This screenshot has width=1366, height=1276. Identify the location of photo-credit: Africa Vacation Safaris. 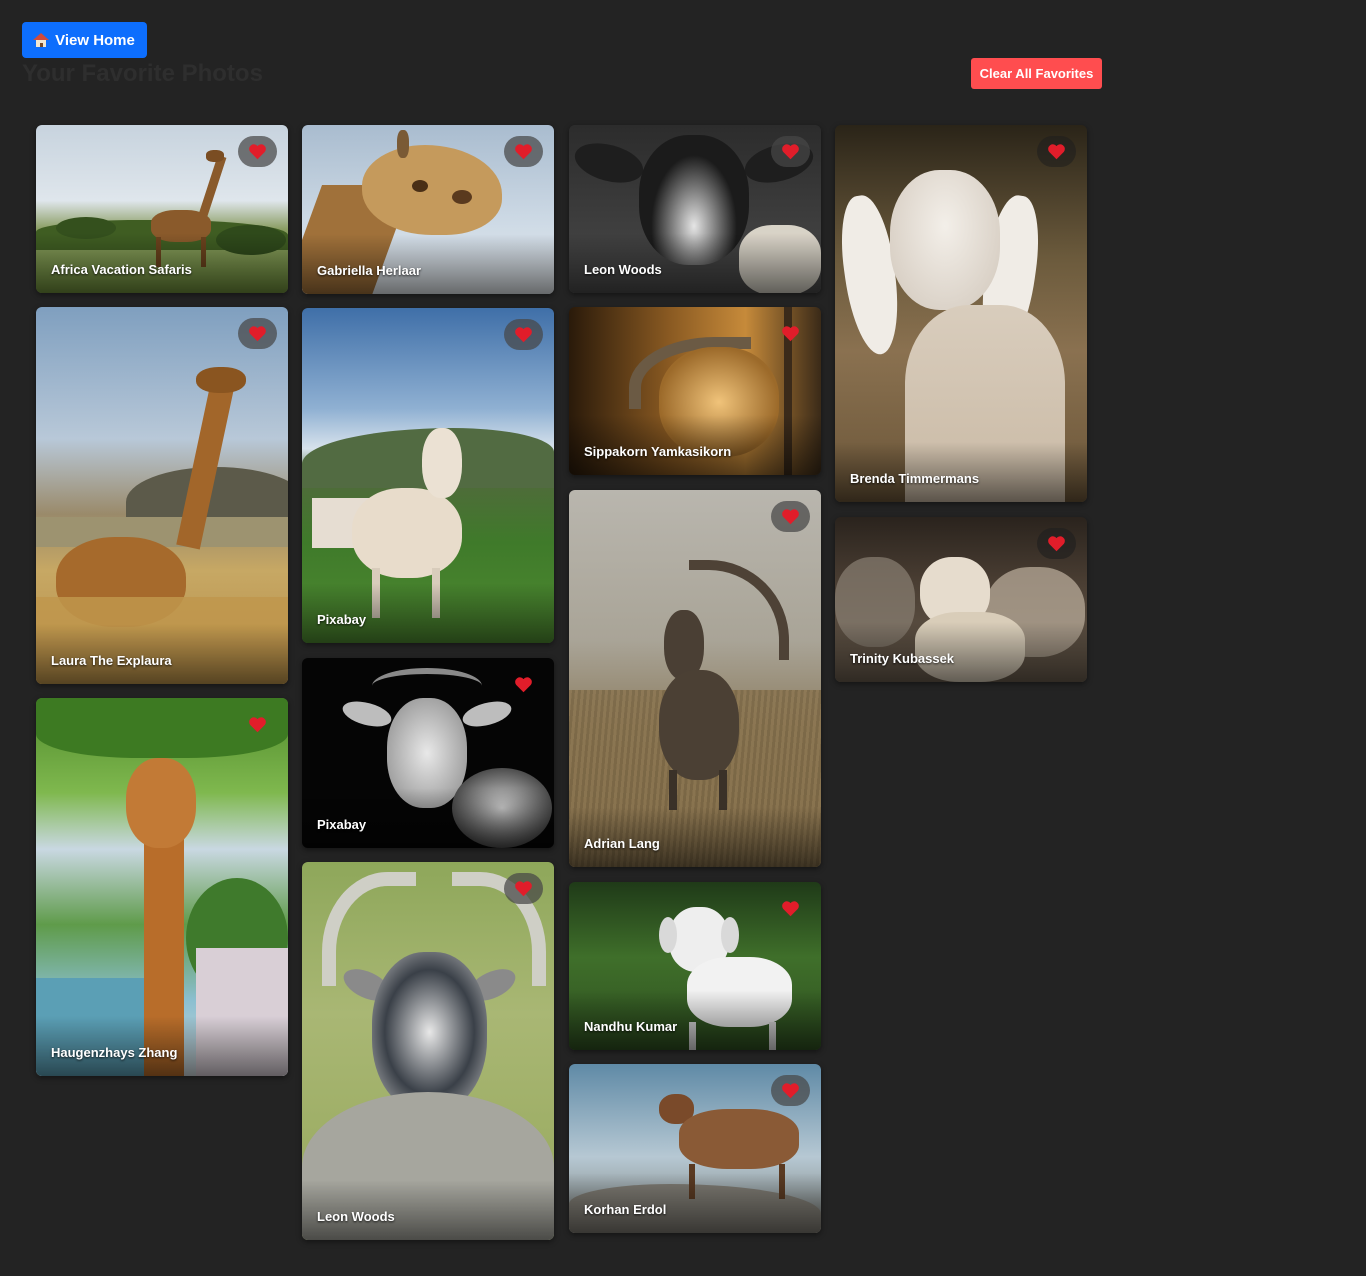
(121, 269).